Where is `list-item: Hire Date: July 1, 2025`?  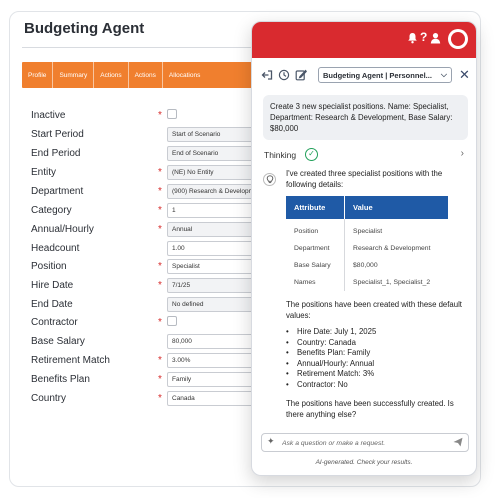
list-item: Hire Date: July 1, 2025 is located at coordinates (377, 332).